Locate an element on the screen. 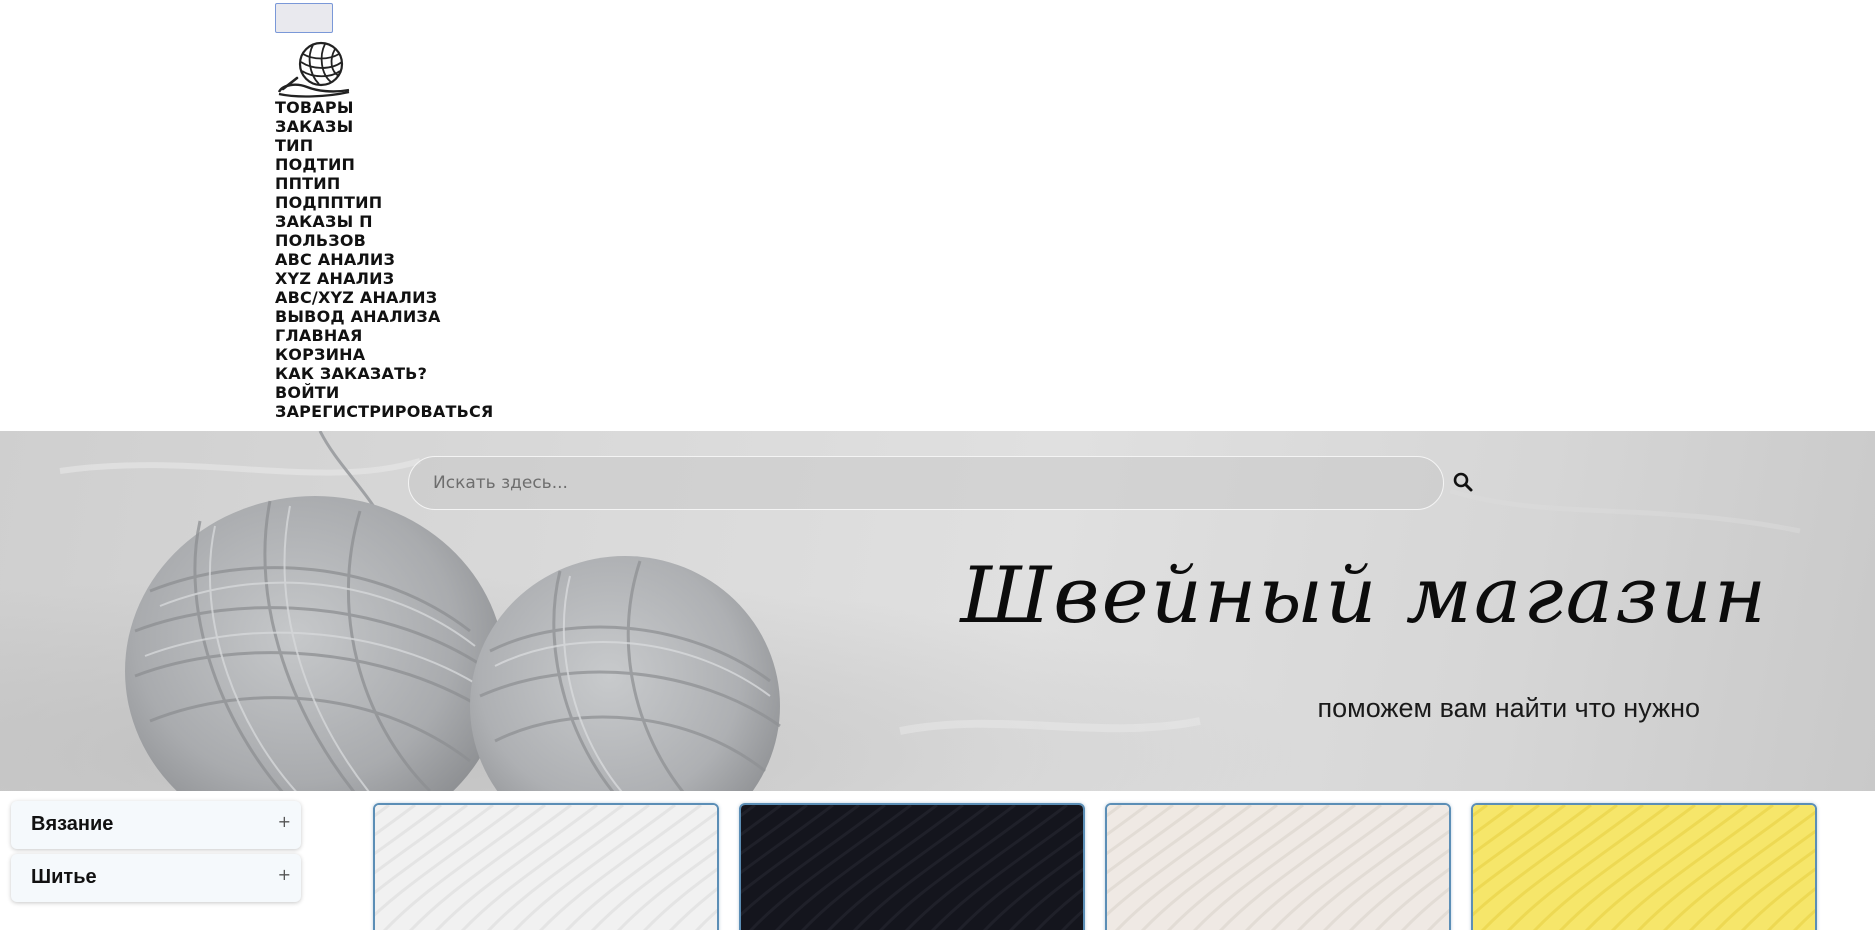 This screenshot has height=930, width=1875. search-bar is located at coordinates (940, 483).